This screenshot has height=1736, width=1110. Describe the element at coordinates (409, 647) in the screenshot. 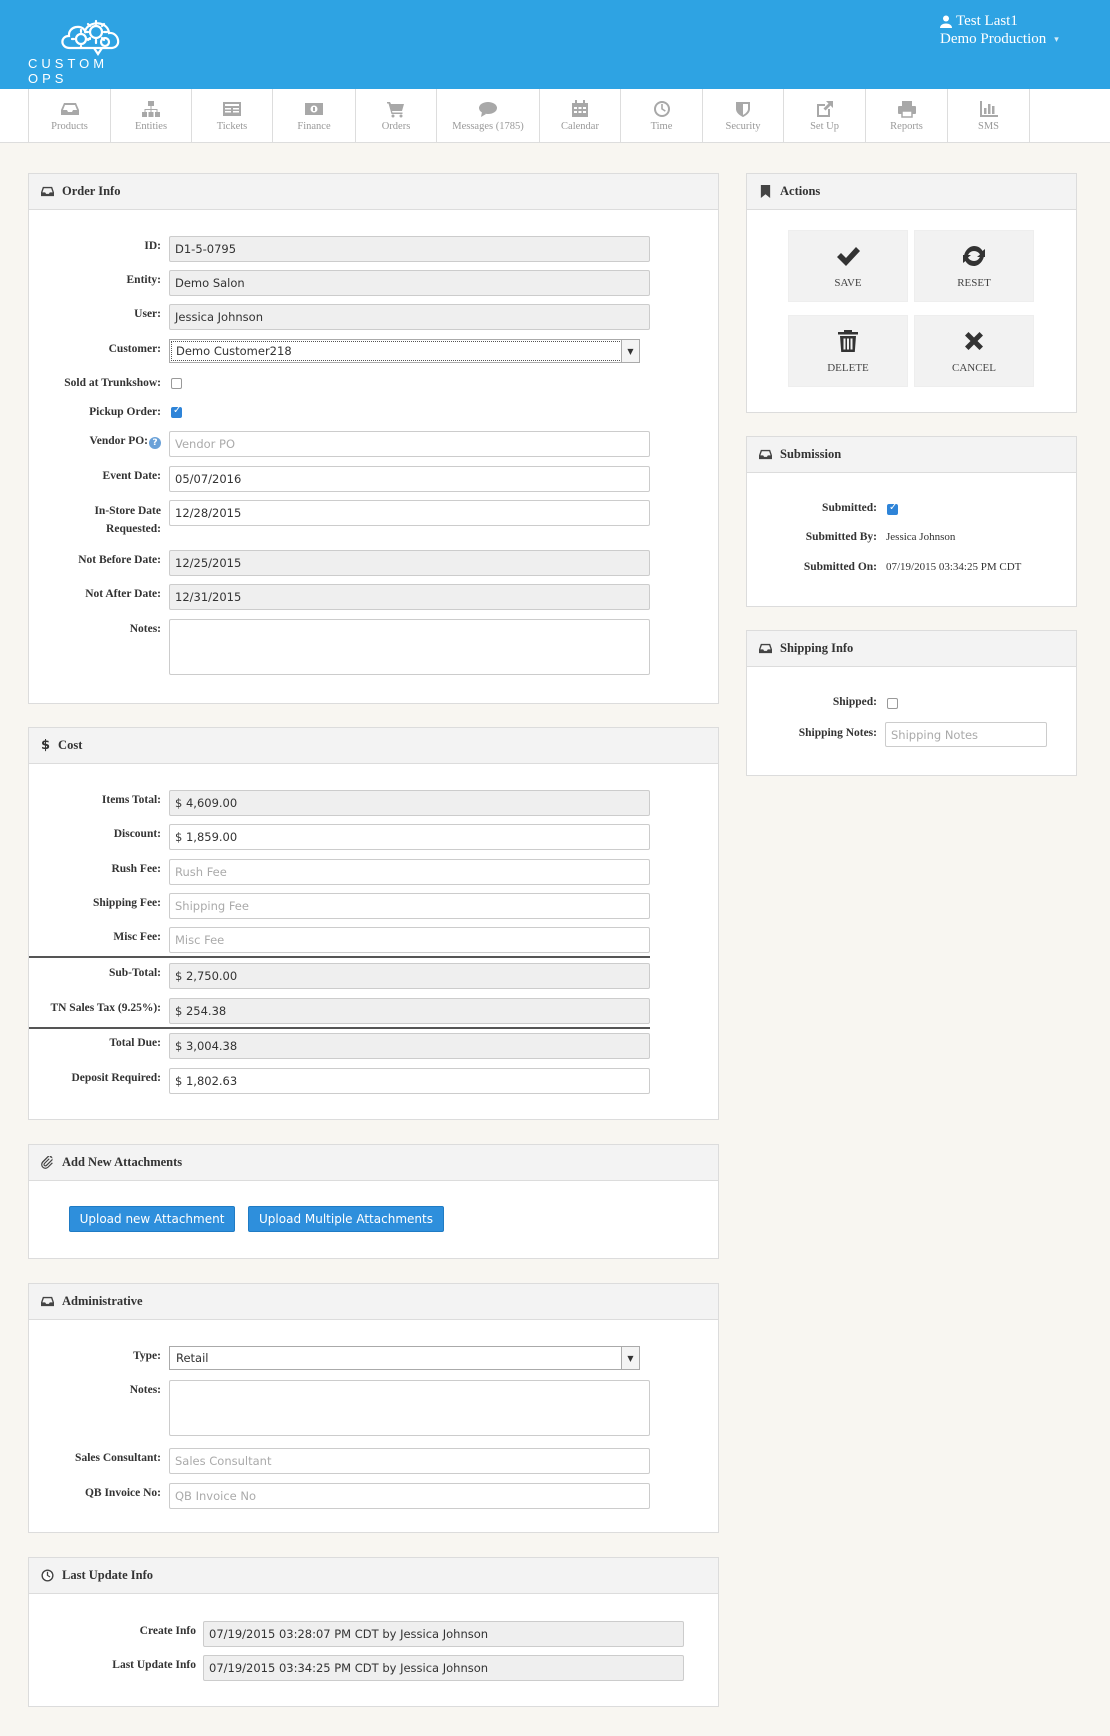

I see `notes-textarea` at that location.